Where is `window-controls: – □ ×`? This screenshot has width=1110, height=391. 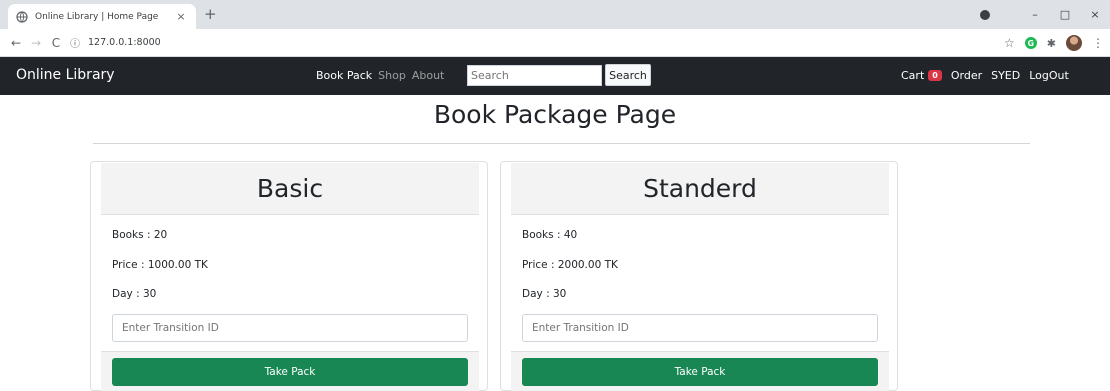
window-controls: – □ × is located at coordinates (1045, 14).